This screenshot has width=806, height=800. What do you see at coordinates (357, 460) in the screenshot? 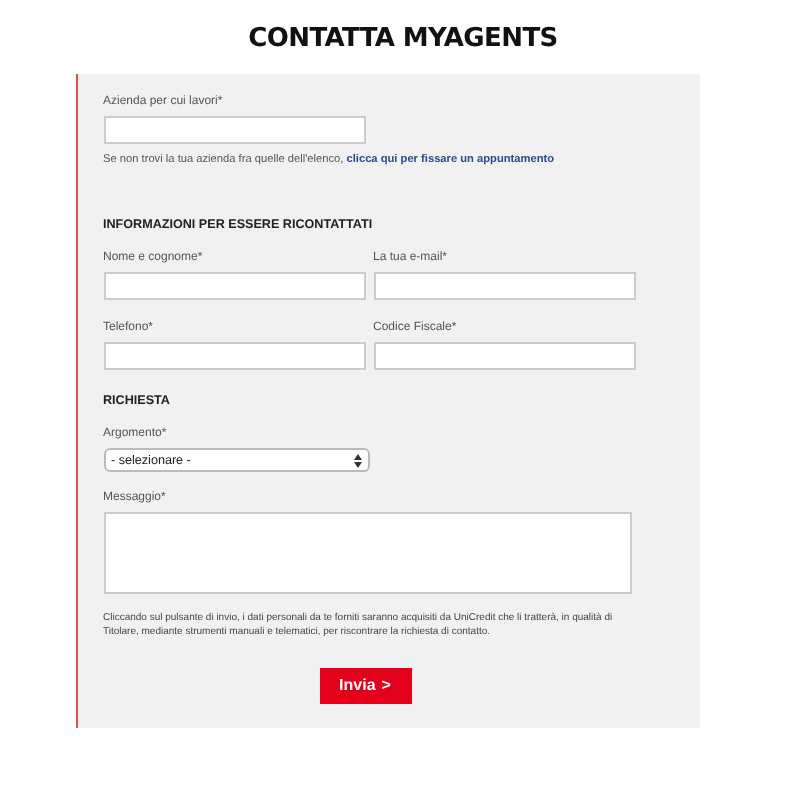
I see `stepper-icon` at bounding box center [357, 460].